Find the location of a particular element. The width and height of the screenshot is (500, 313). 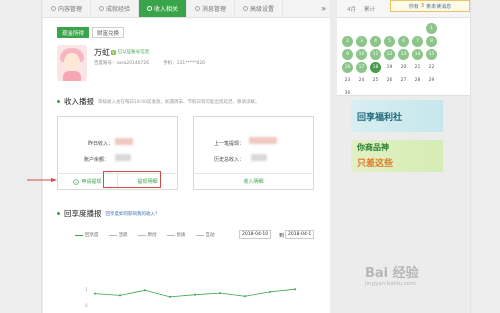

calendar-day: 7 is located at coordinates (417, 41).